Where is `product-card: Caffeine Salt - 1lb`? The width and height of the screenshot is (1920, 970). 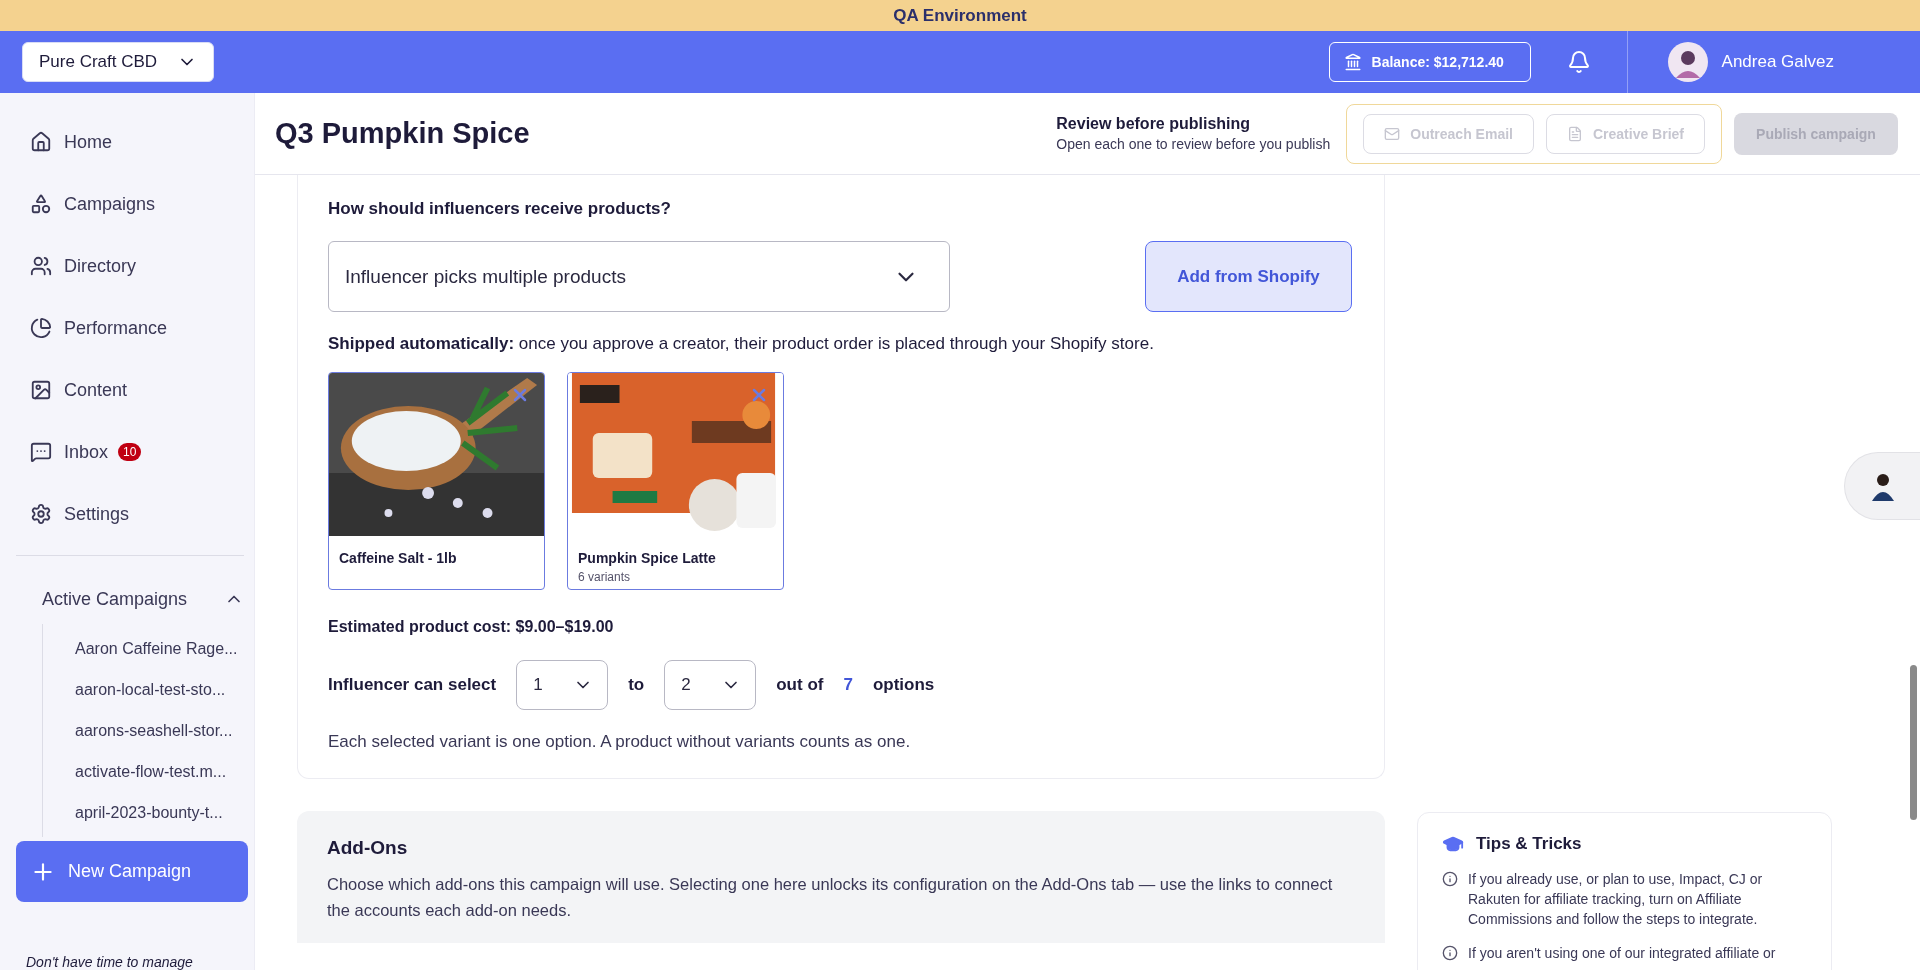
product-card: Caffeine Salt - 1lb is located at coordinates (436, 481).